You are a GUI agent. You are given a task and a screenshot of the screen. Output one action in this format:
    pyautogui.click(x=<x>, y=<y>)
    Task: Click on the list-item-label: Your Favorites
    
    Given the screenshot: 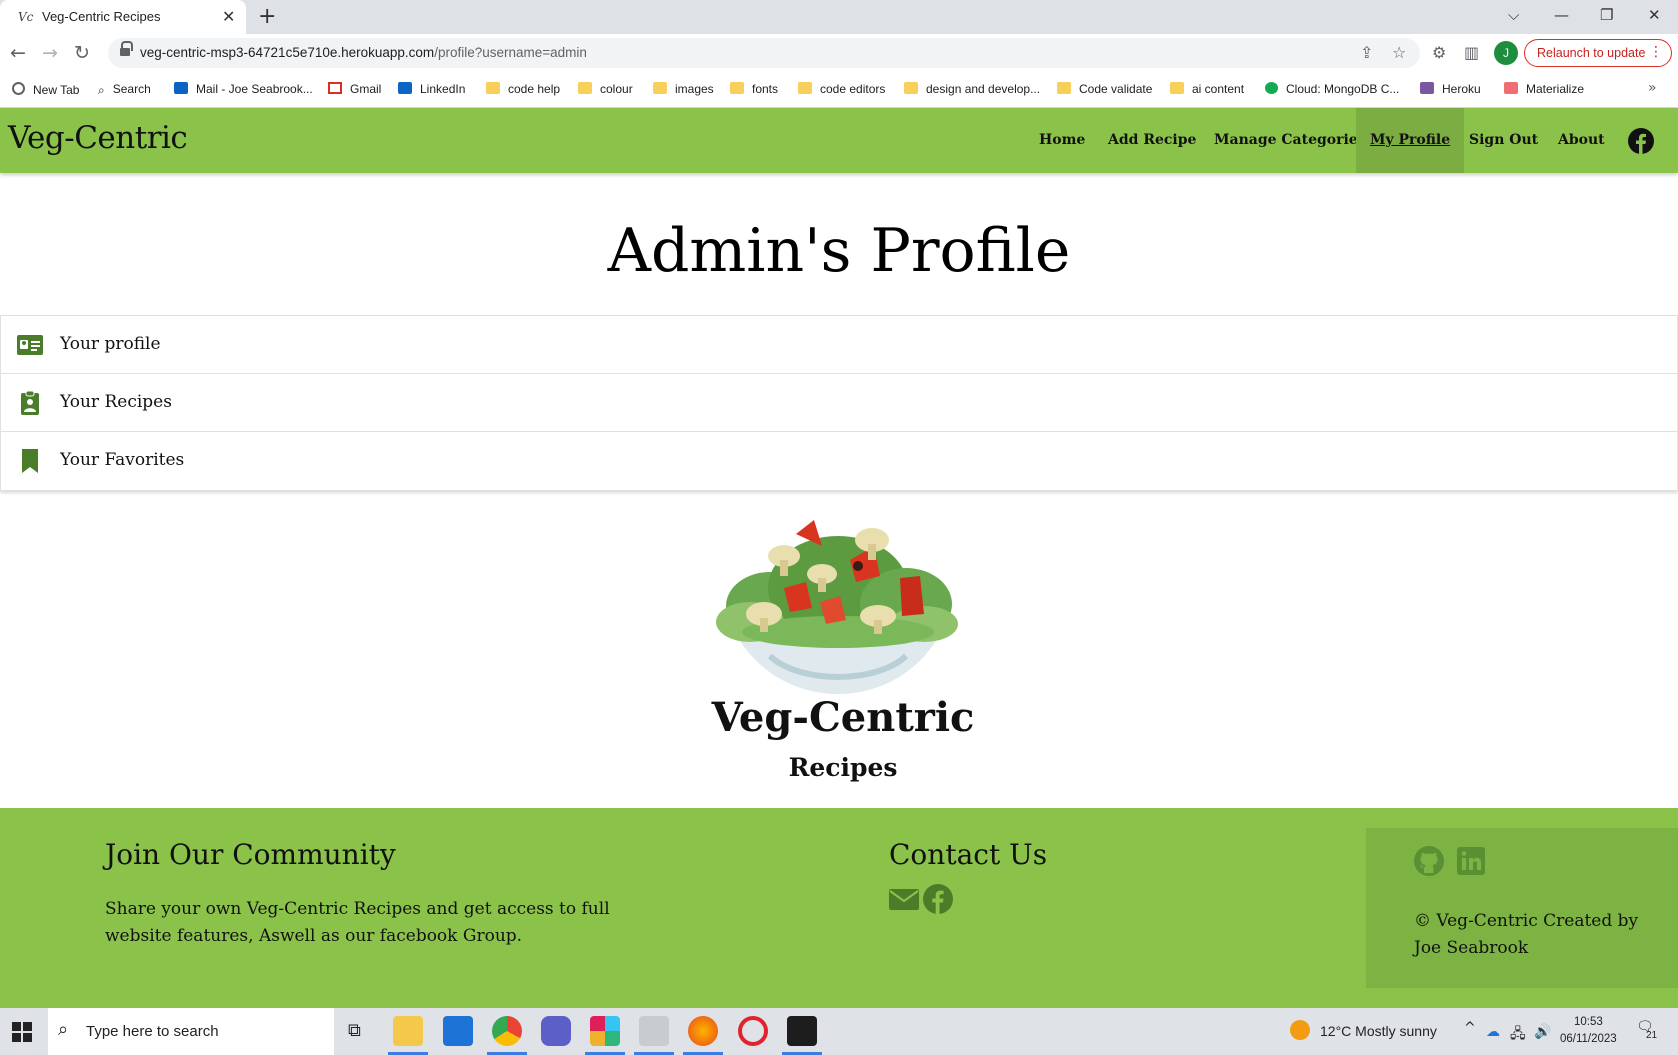 What is the action you would take?
    pyautogui.click(x=122, y=460)
    